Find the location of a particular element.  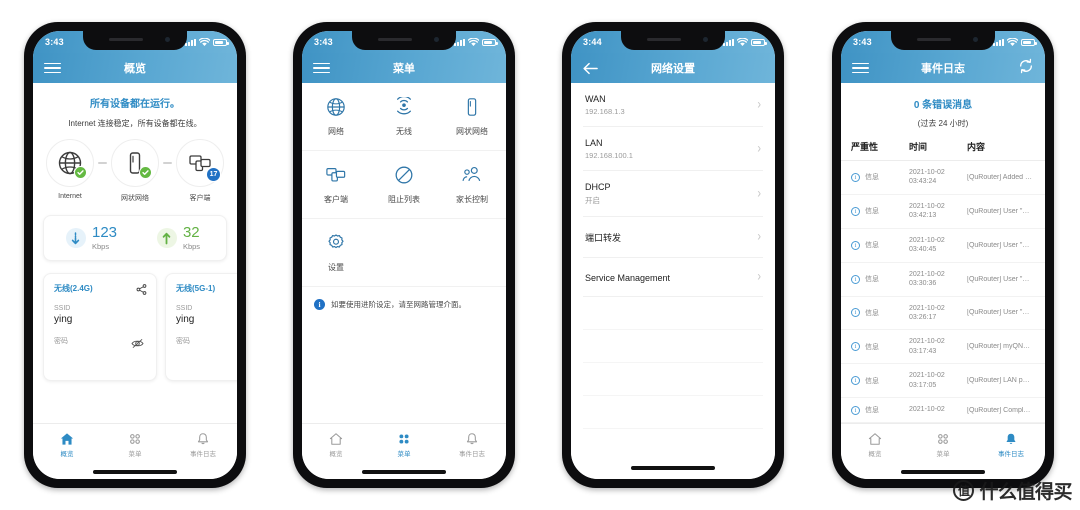

device-mesh: 网状网络 is located at coordinates (135, 171).